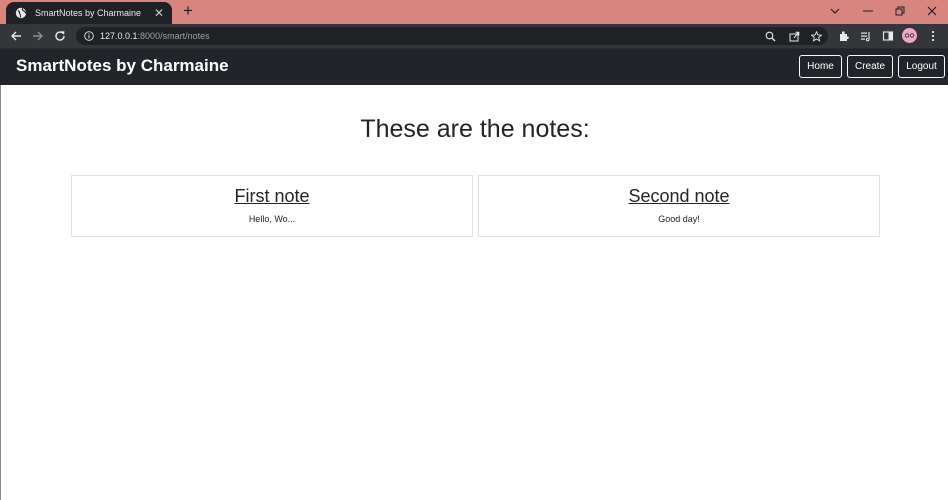 Image resolution: width=948 pixels, height=500 pixels. What do you see at coordinates (794, 36) in the screenshot?
I see `share-icon` at bounding box center [794, 36].